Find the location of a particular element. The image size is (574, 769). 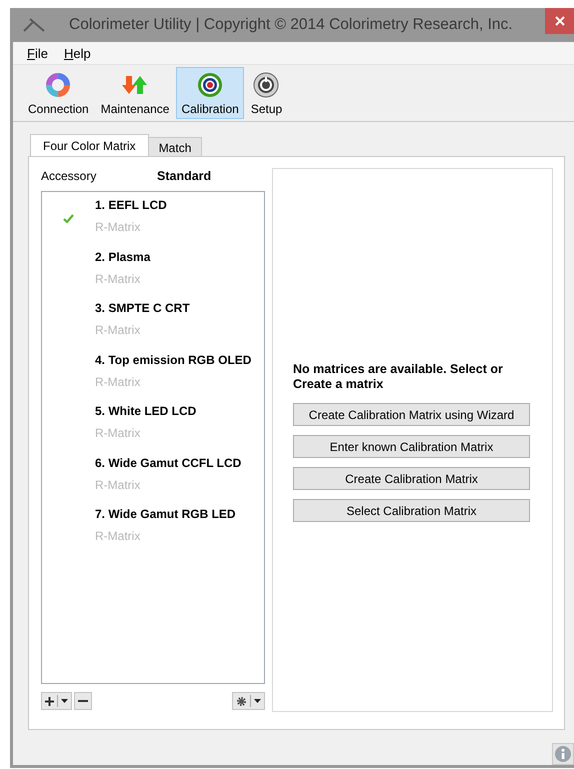

matrix-name: 2. Plasma is located at coordinates (122, 257).